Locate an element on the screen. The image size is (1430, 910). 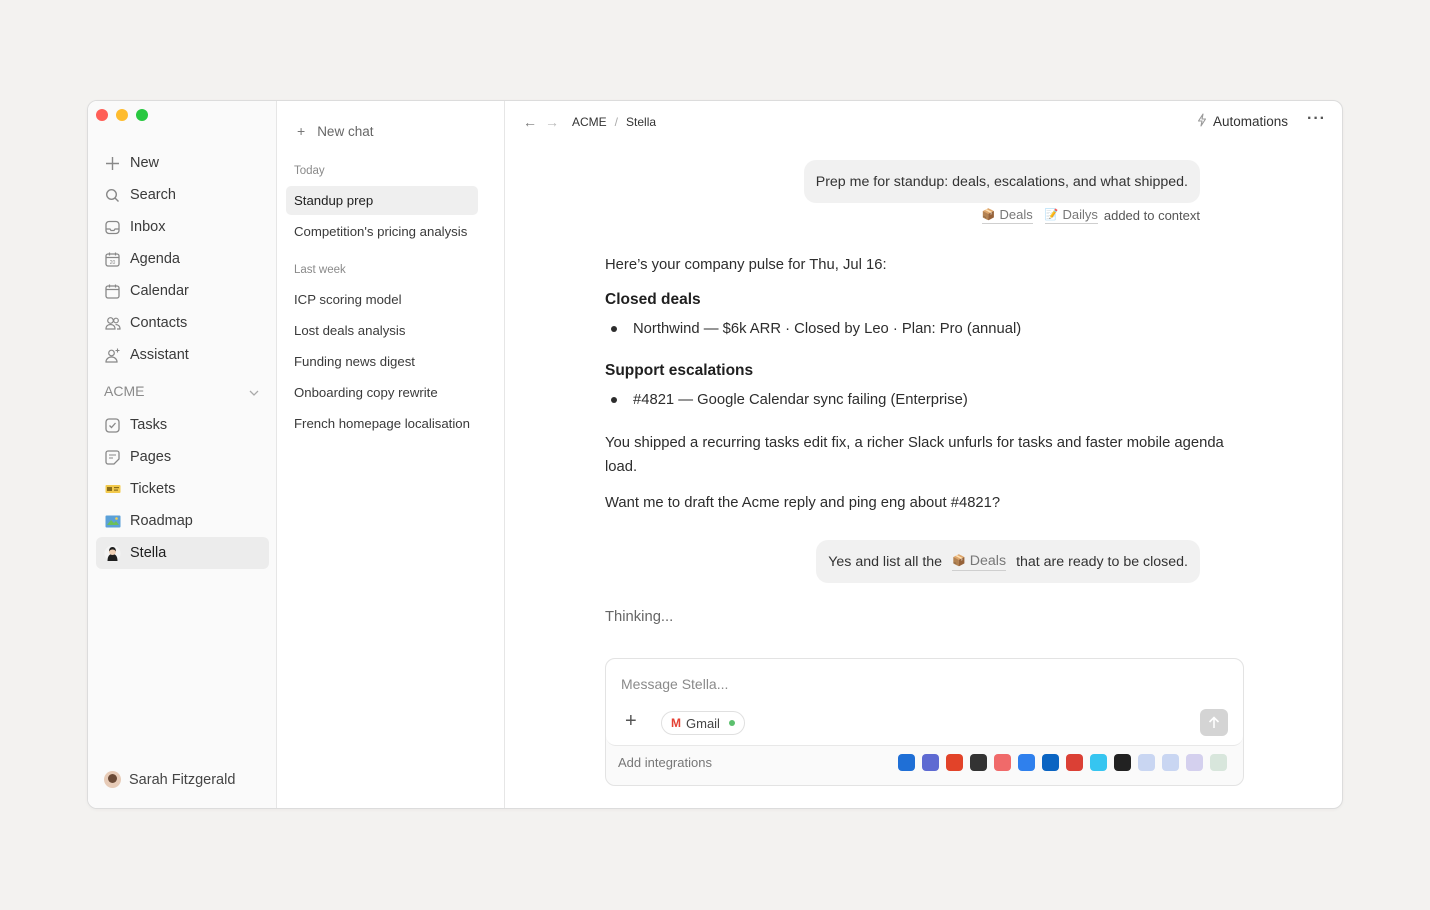
breadcrumb-current: Stella is located at coordinates (641, 122).